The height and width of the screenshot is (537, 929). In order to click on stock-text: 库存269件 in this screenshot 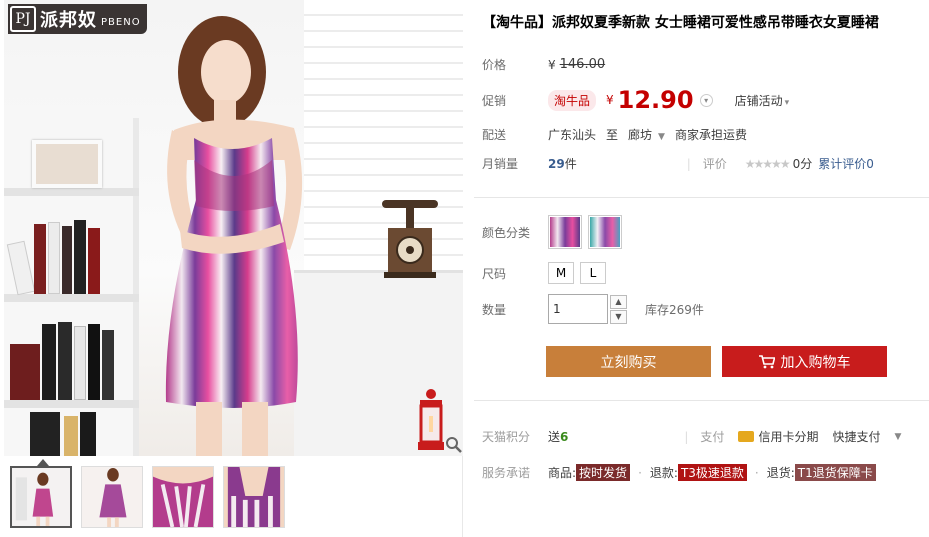, I will do `click(674, 309)`.